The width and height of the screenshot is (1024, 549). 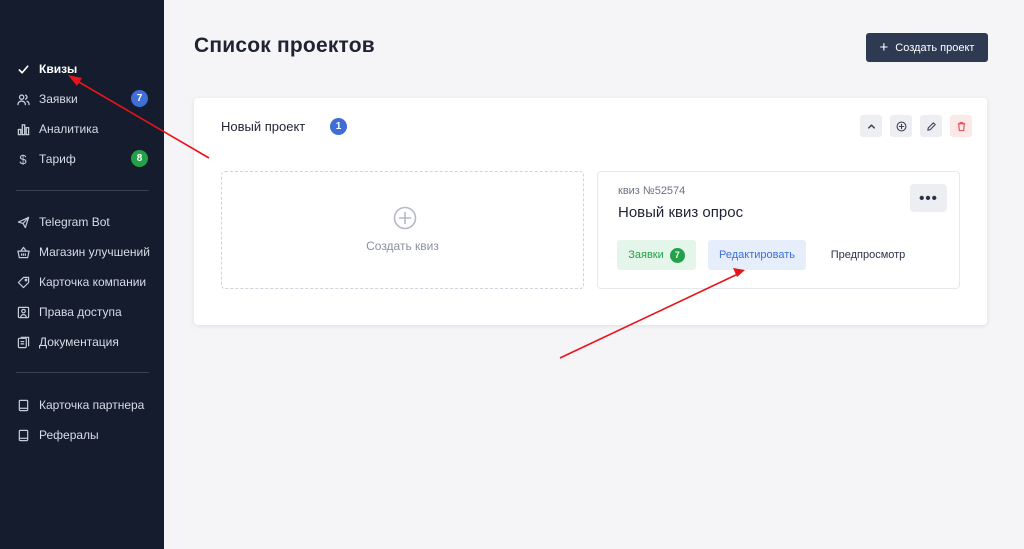 I want to click on tag-icon, so click(x=23, y=282).